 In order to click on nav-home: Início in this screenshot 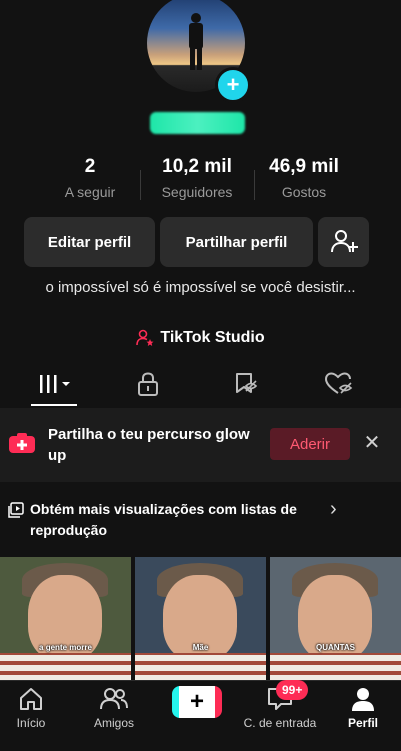, I will do `click(33, 707)`.